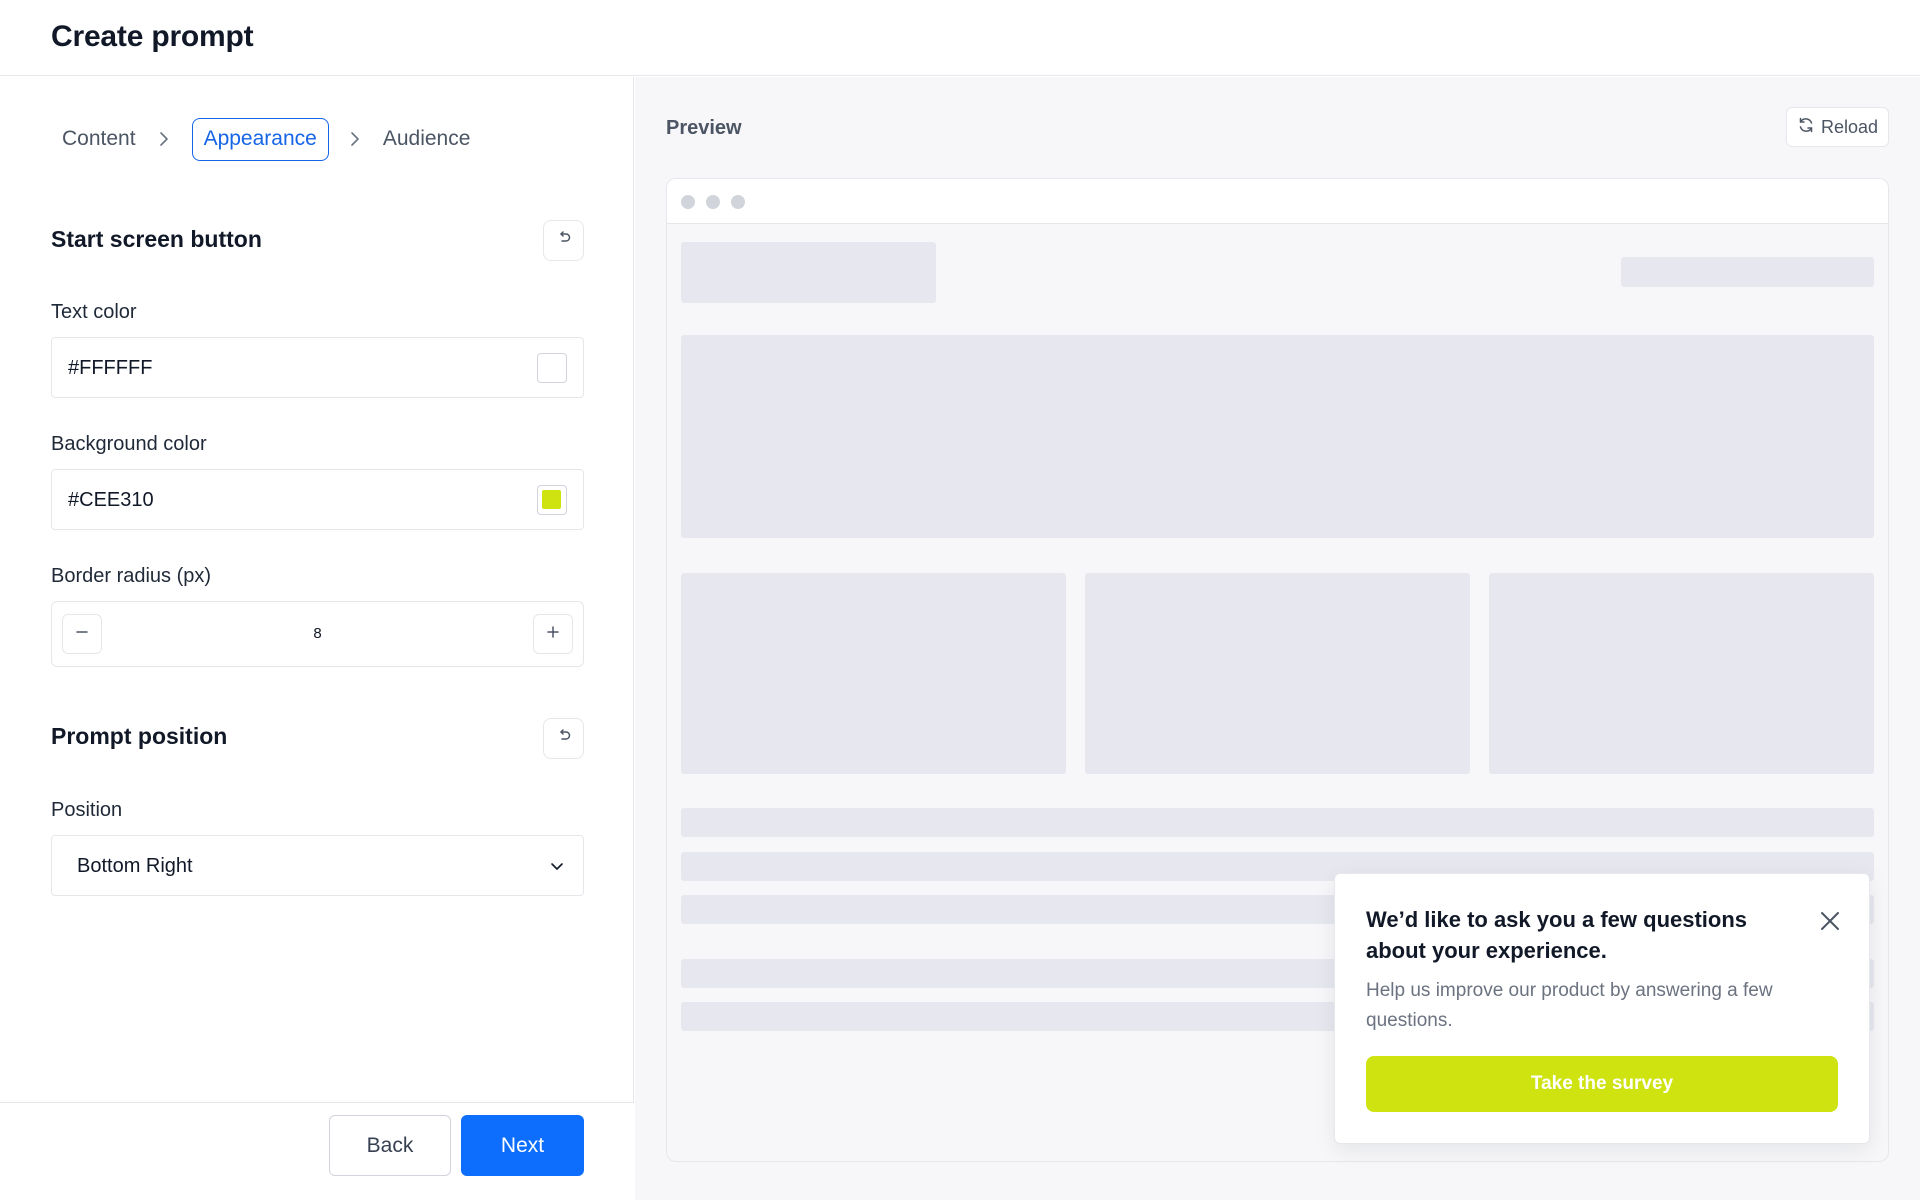 Image resolution: width=1920 pixels, height=1200 pixels. What do you see at coordinates (704, 128) in the screenshot?
I see `preview-title: Preview` at bounding box center [704, 128].